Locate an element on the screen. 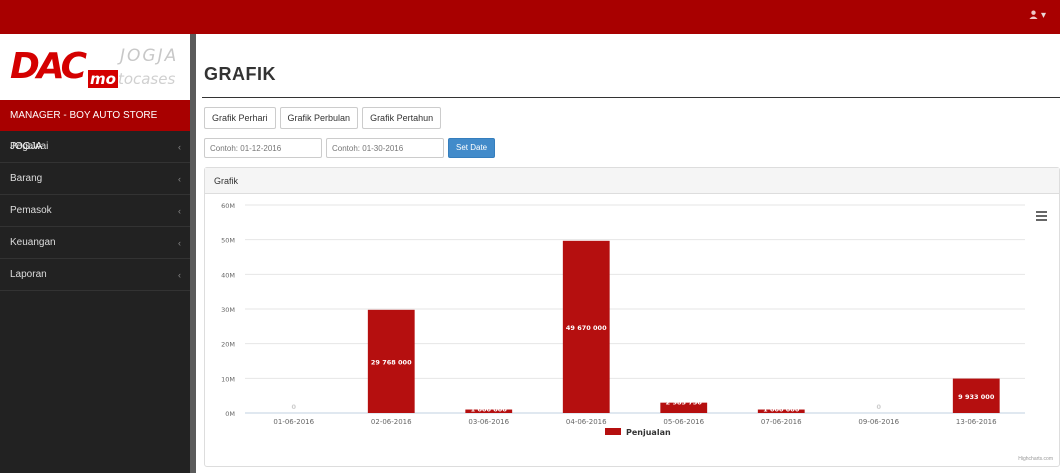 Image resolution: width=1060 pixels, height=473 pixels. sidebar-item-barang: Barang ‹ is located at coordinates (95, 179).